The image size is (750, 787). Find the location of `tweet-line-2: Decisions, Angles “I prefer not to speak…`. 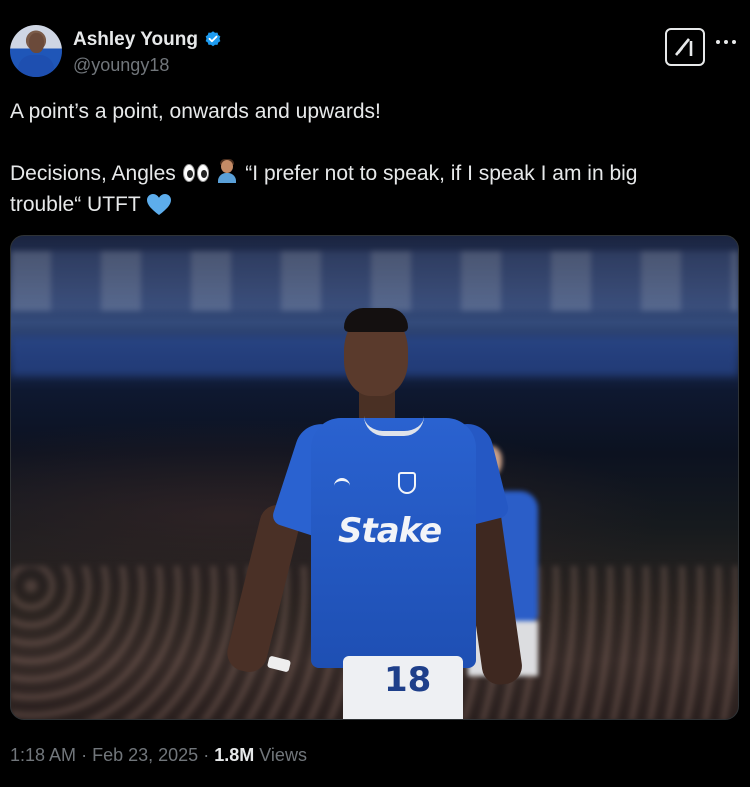

tweet-line-2: Decisions, Angles “I prefer not to speak… is located at coordinates (370, 173).